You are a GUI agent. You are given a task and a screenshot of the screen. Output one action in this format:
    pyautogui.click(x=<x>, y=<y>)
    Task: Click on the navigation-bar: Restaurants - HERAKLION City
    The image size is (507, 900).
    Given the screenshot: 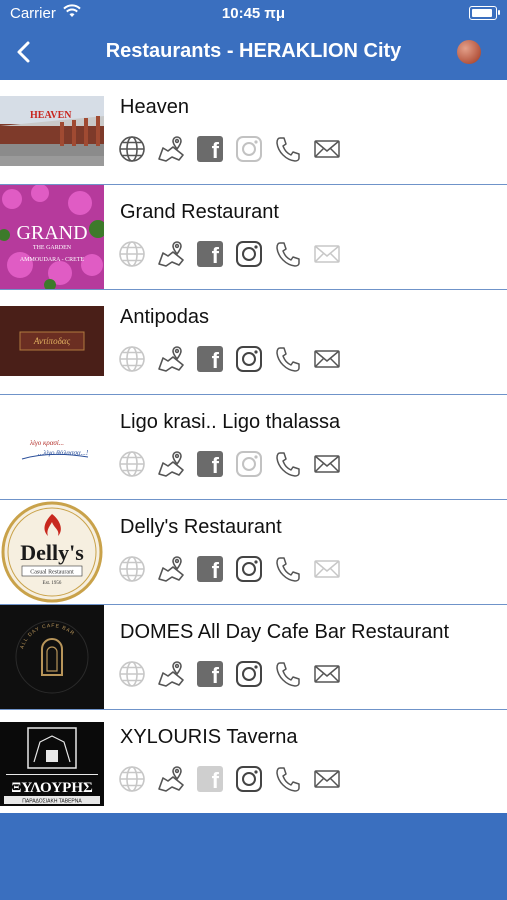 What is the action you would take?
    pyautogui.click(x=253, y=52)
    